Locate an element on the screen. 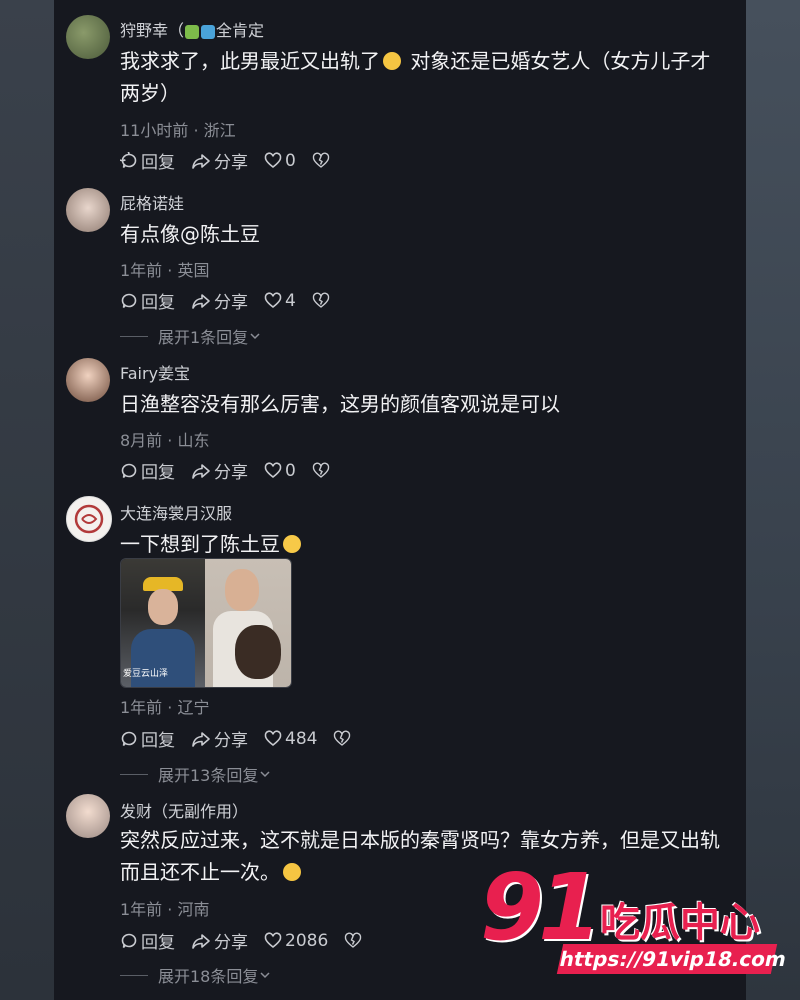  comment-meta: 11小时前 · 浙江 is located at coordinates (178, 130).